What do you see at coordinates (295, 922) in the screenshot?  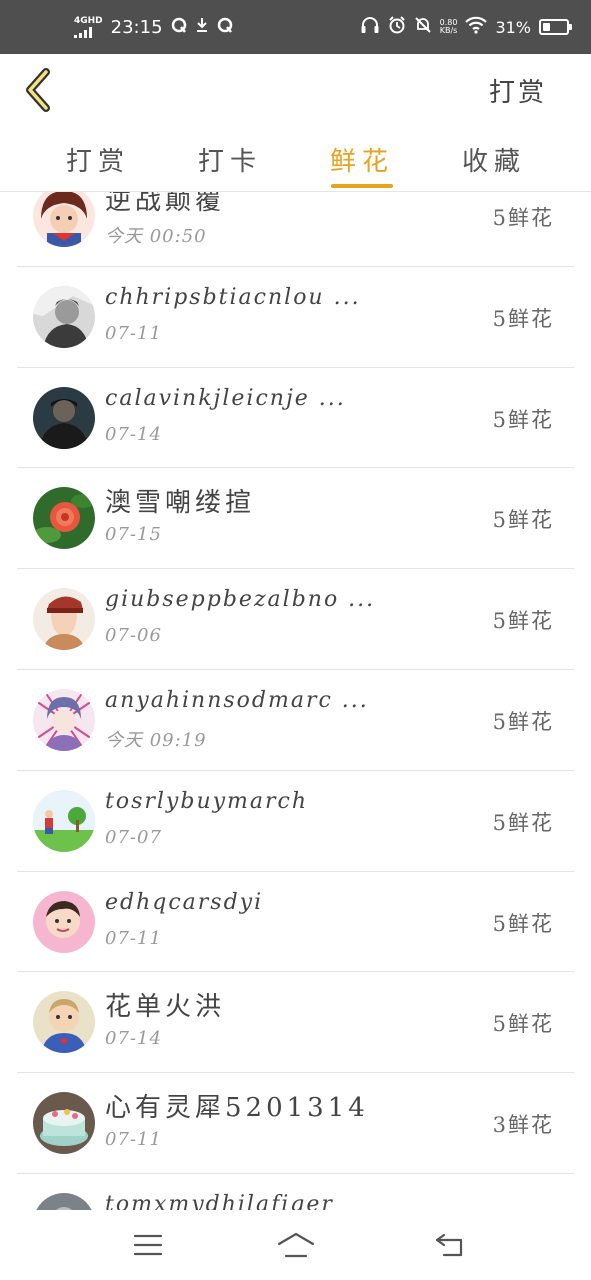 I see `list-item: edhqcarsdyi 07-11 5鲜花` at bounding box center [295, 922].